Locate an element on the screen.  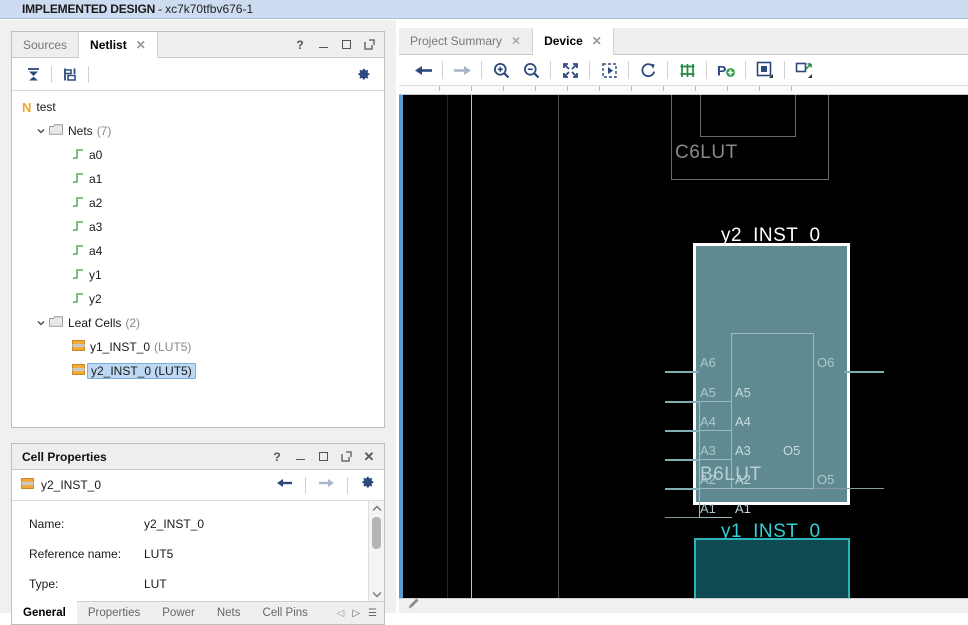
tree-item-net-label: y2 is located at coordinates (95, 299).